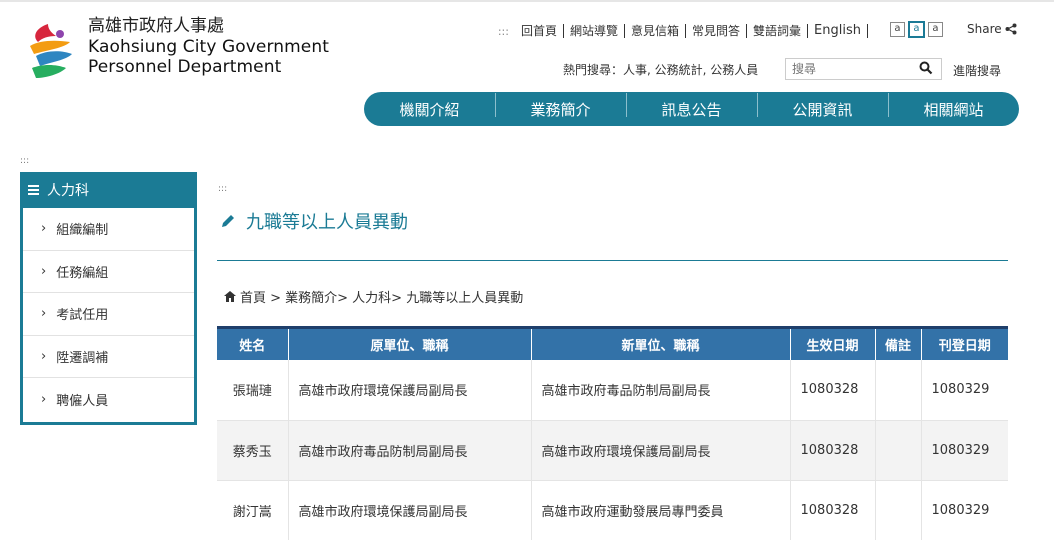 This screenshot has height=540, width=1054. Describe the element at coordinates (51, 51) in the screenshot. I see `city-emblem-icon` at that location.